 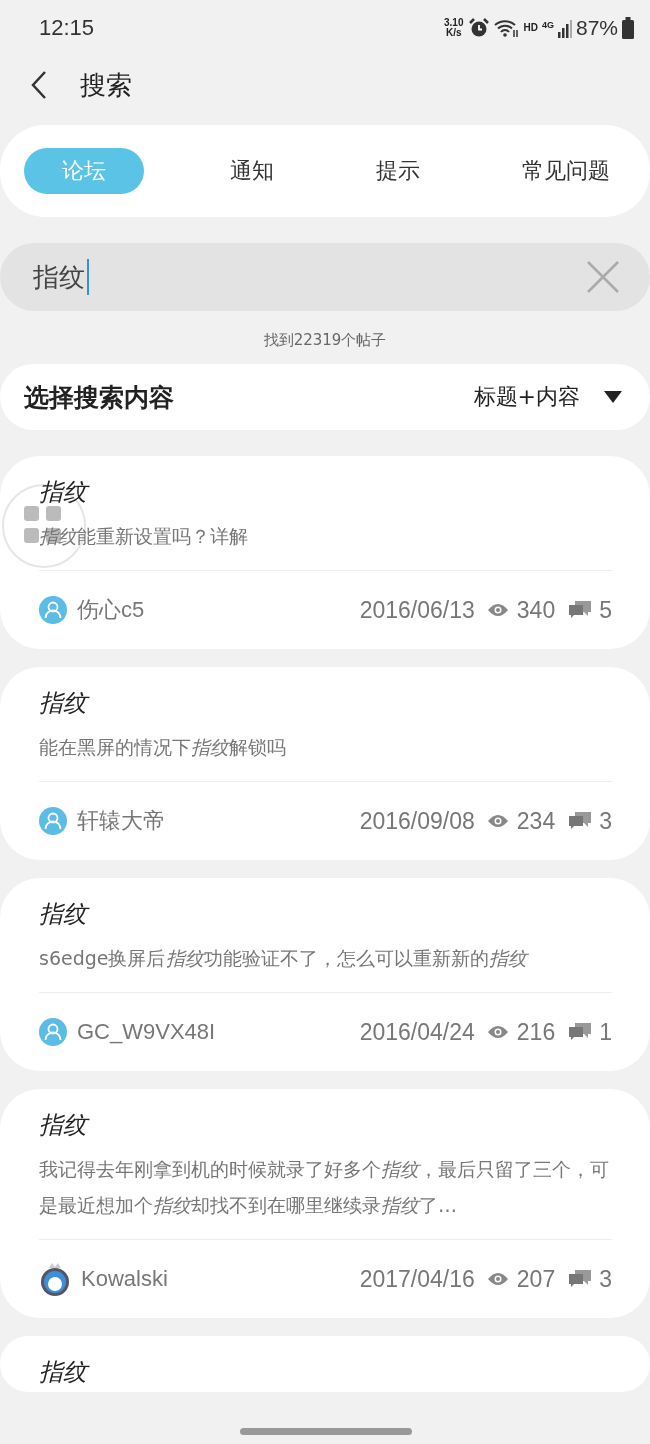 What do you see at coordinates (398, 171) in the screenshot?
I see `tab: 提示` at bounding box center [398, 171].